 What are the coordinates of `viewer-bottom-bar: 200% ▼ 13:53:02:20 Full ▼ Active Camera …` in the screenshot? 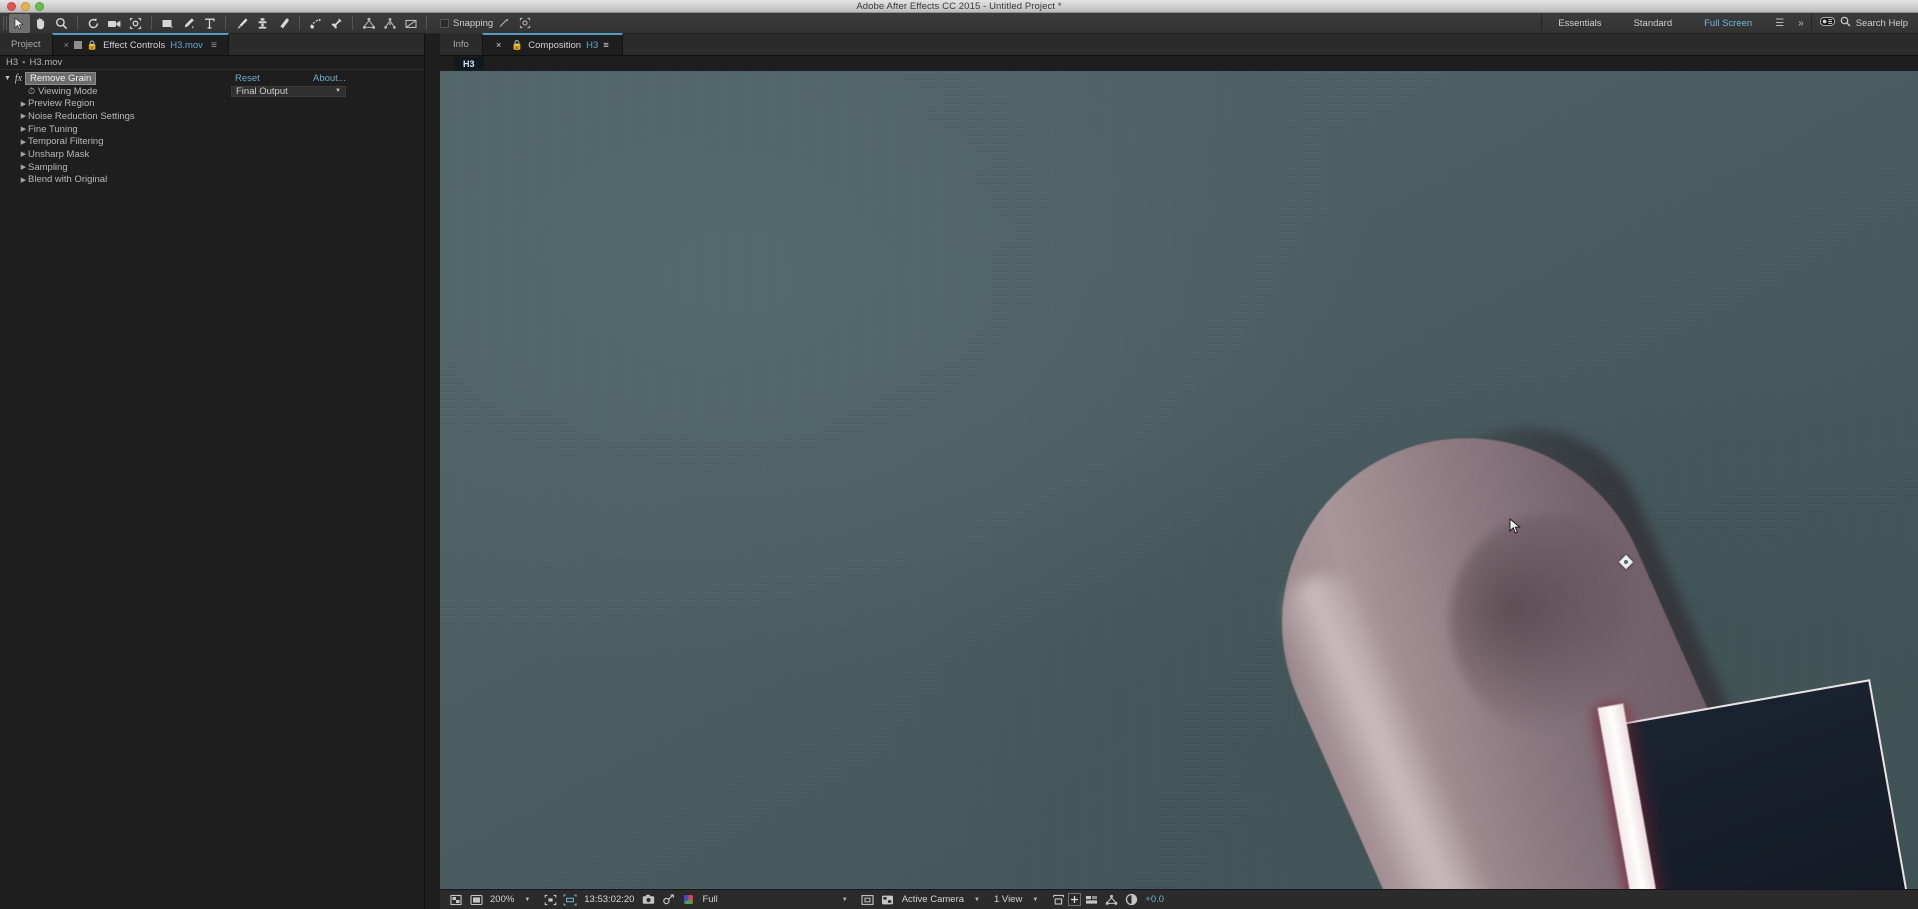 It's located at (1179, 899).